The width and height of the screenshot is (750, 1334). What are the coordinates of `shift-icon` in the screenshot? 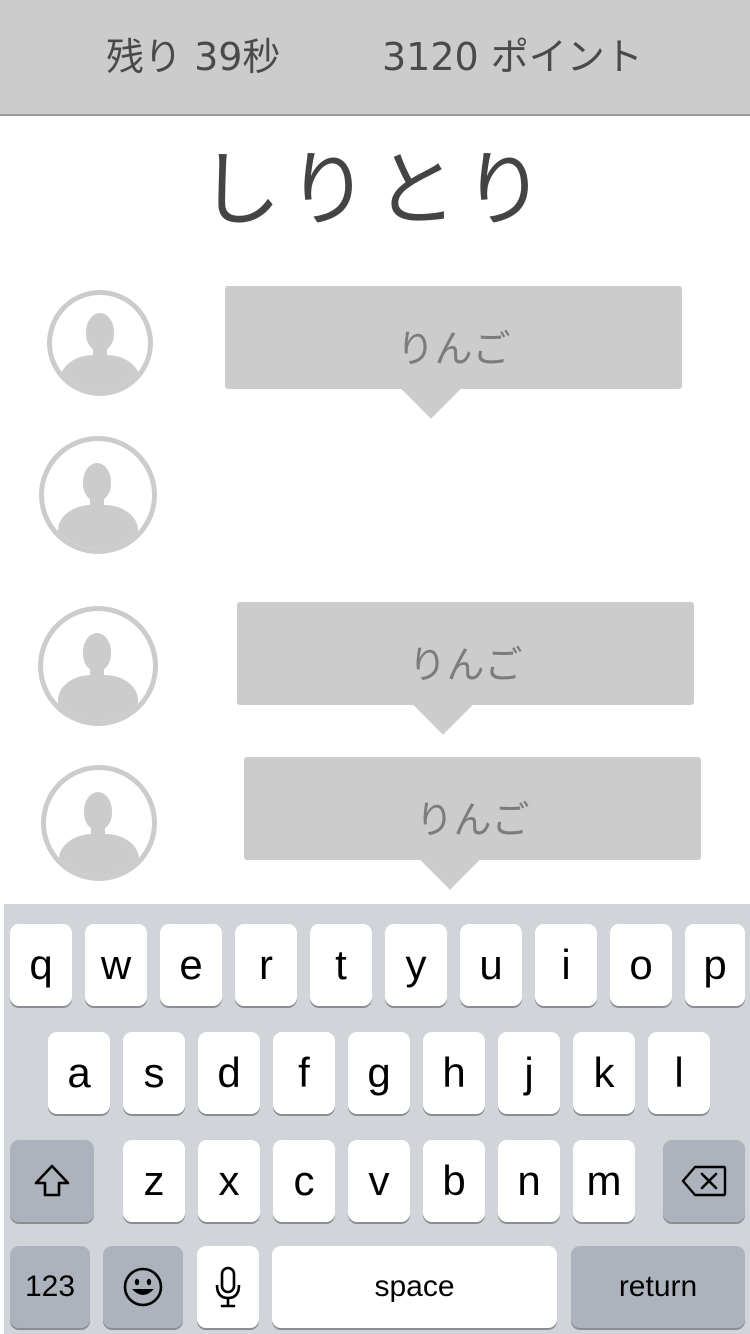 It's located at (52, 1180).